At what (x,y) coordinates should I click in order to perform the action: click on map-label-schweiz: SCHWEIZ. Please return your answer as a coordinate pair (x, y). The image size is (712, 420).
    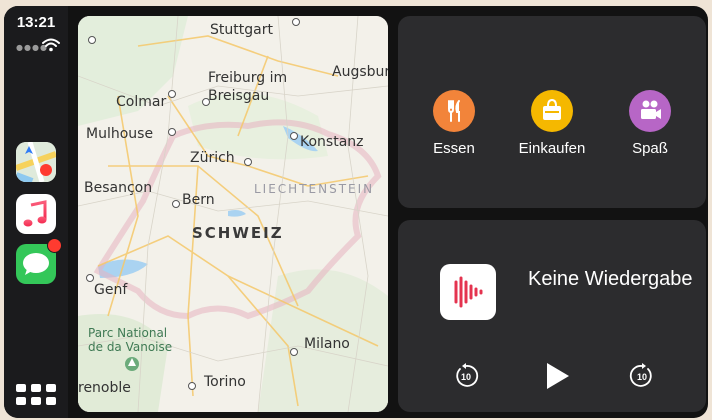
    Looking at the image, I should click on (238, 233).